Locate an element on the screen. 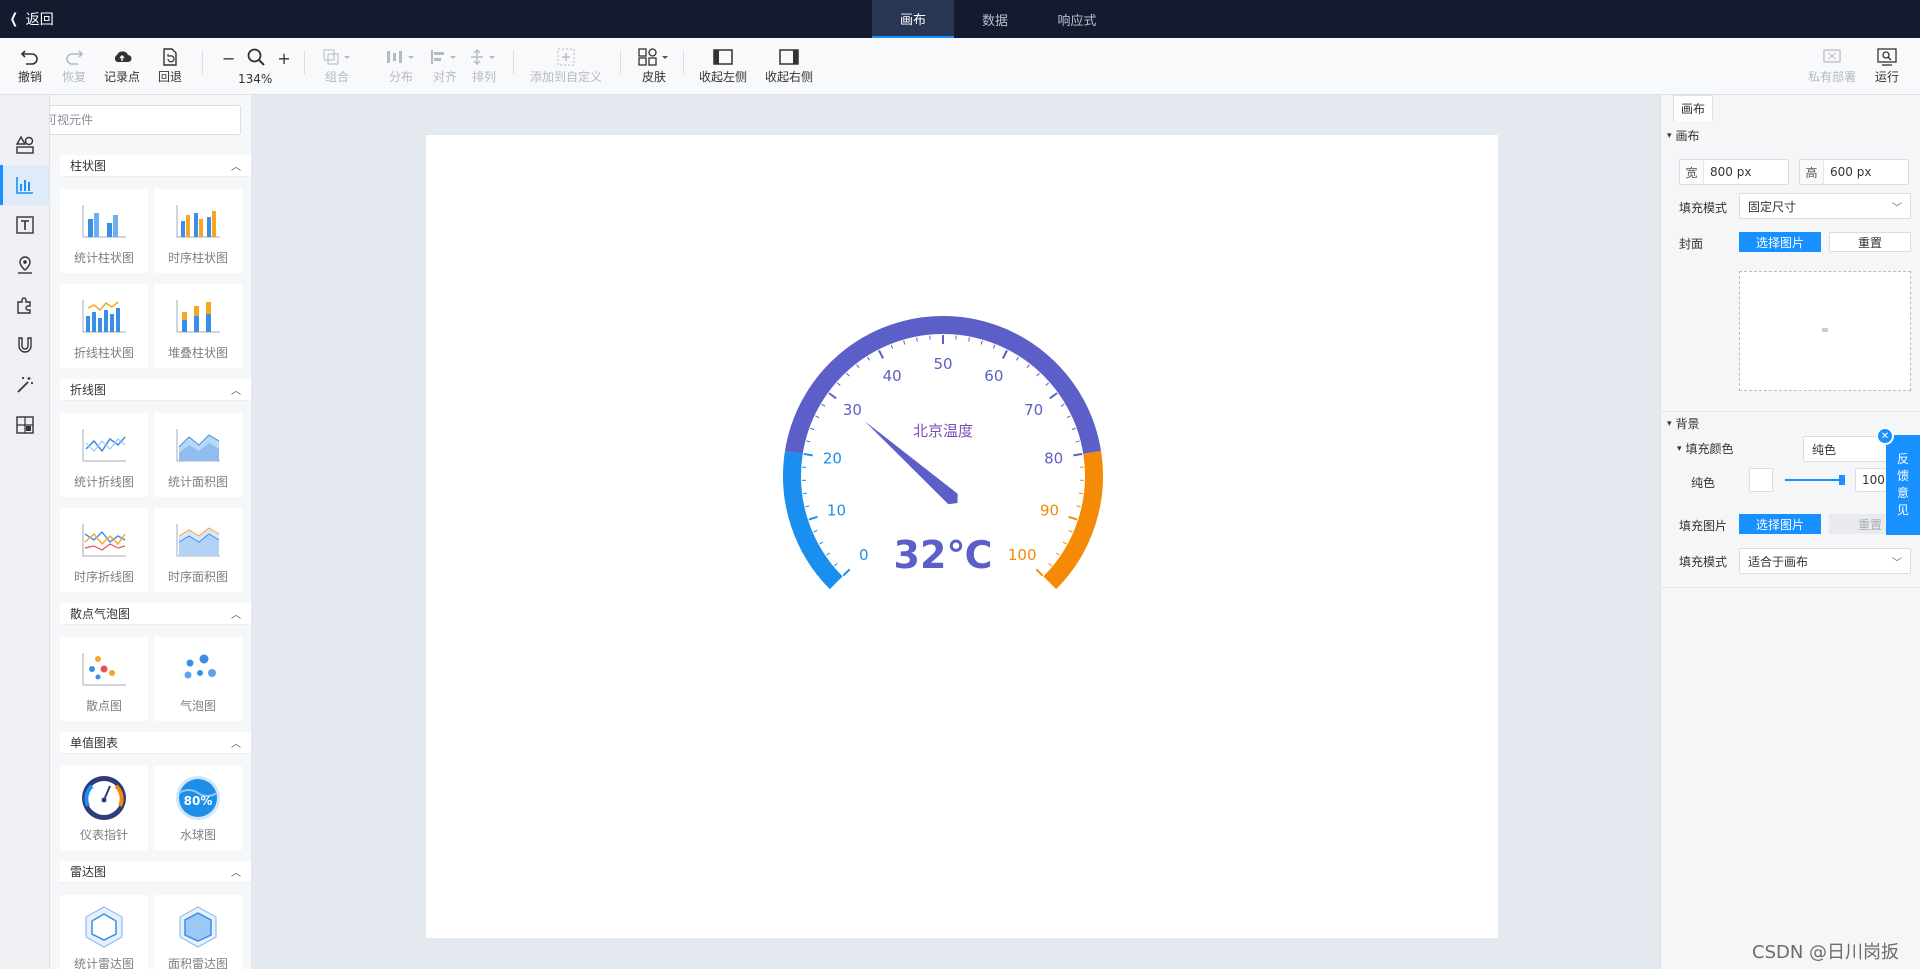 The width and height of the screenshot is (1920, 969). component-card-stat-area: 统计面积图 is located at coordinates (198, 455).